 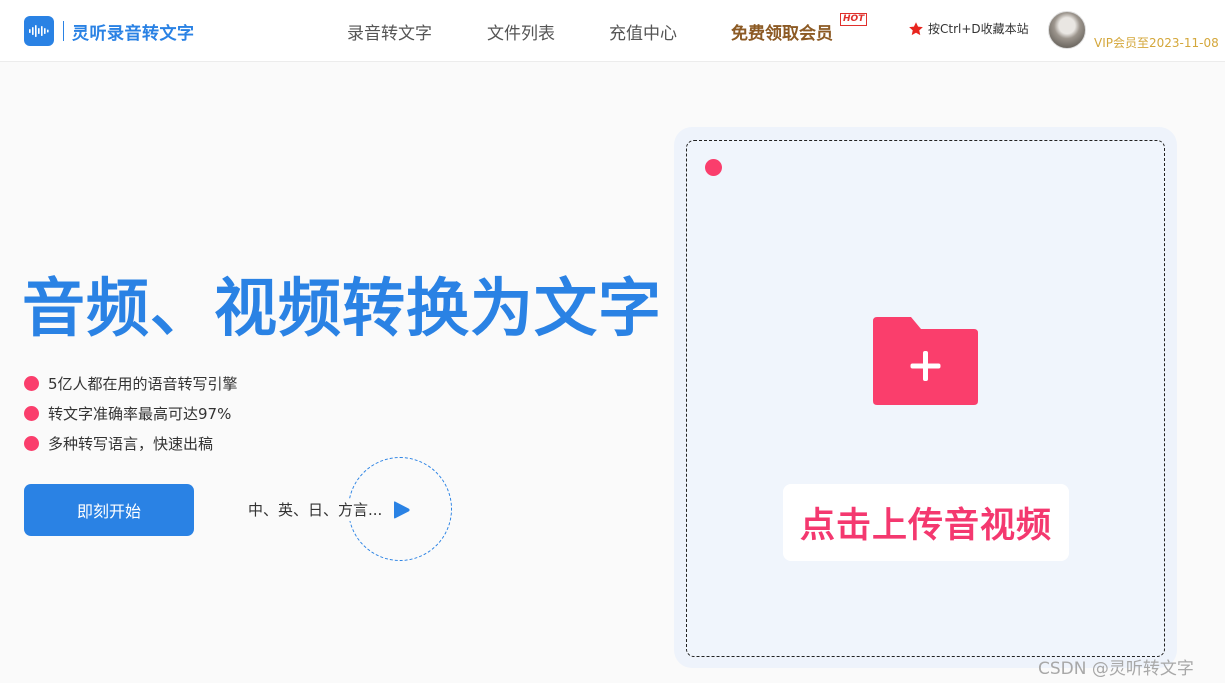 What do you see at coordinates (133, 33) in the screenshot?
I see `logo-text: 灵听录音转文字` at bounding box center [133, 33].